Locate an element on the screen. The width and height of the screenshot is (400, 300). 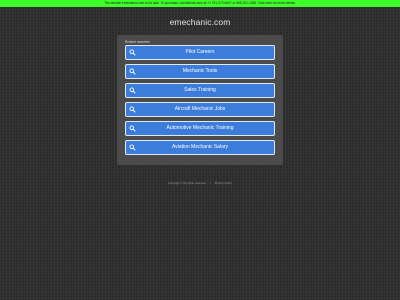
search-link-sales-training: Sales Training is located at coordinates (200, 90).